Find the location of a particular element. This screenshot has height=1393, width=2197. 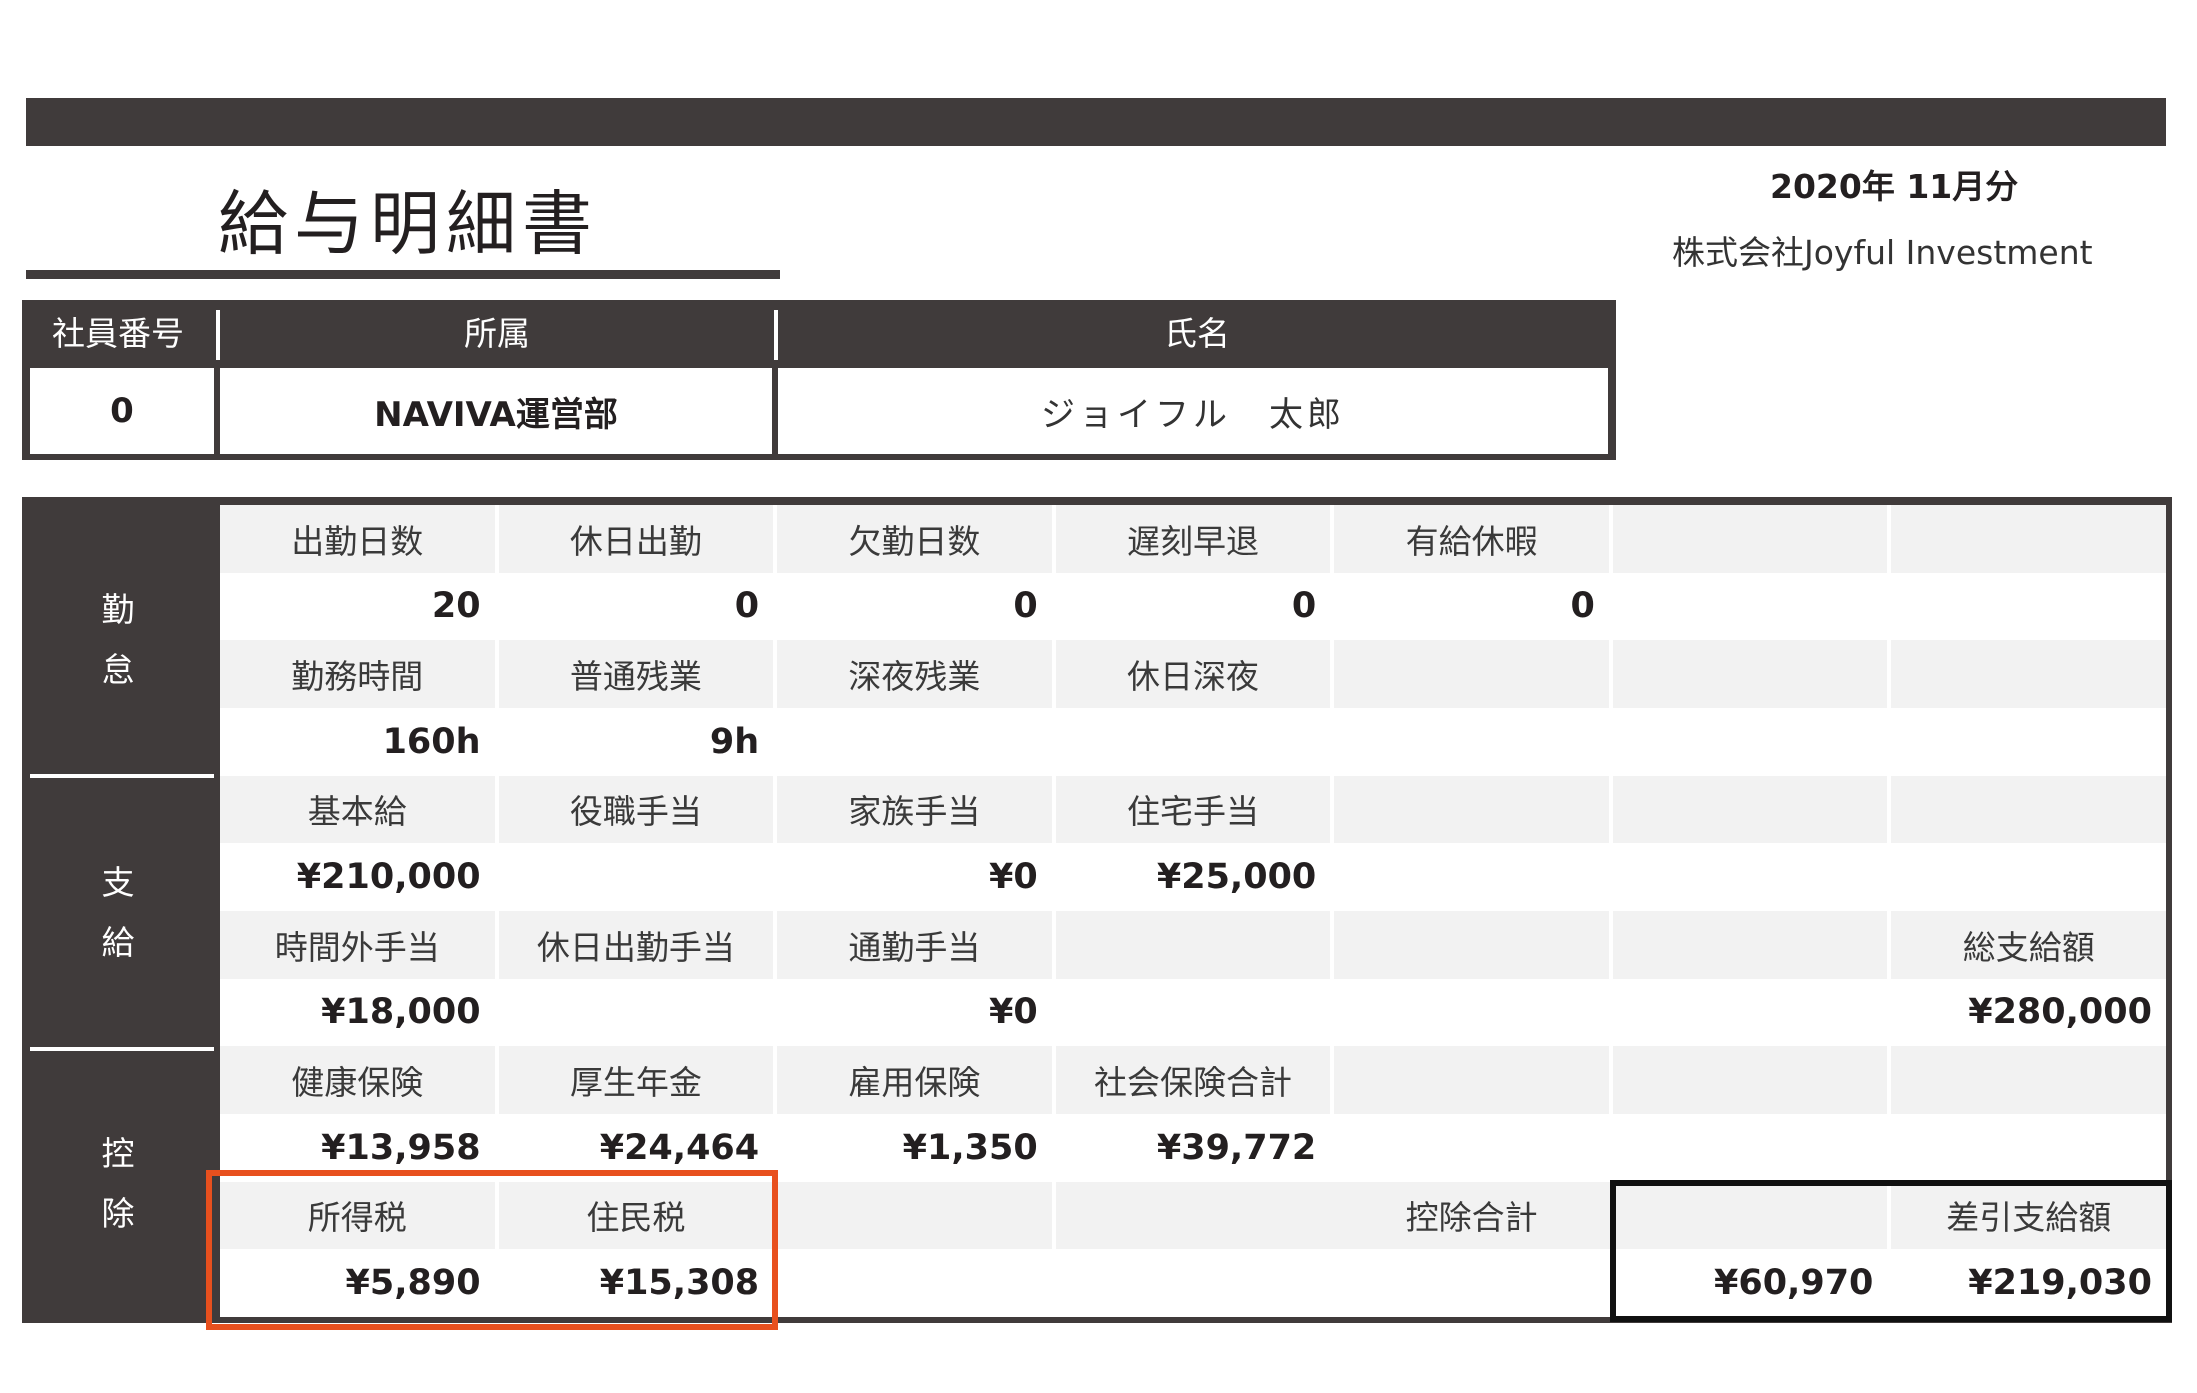

field-label: 休日出勤 is located at coordinates (636, 539).